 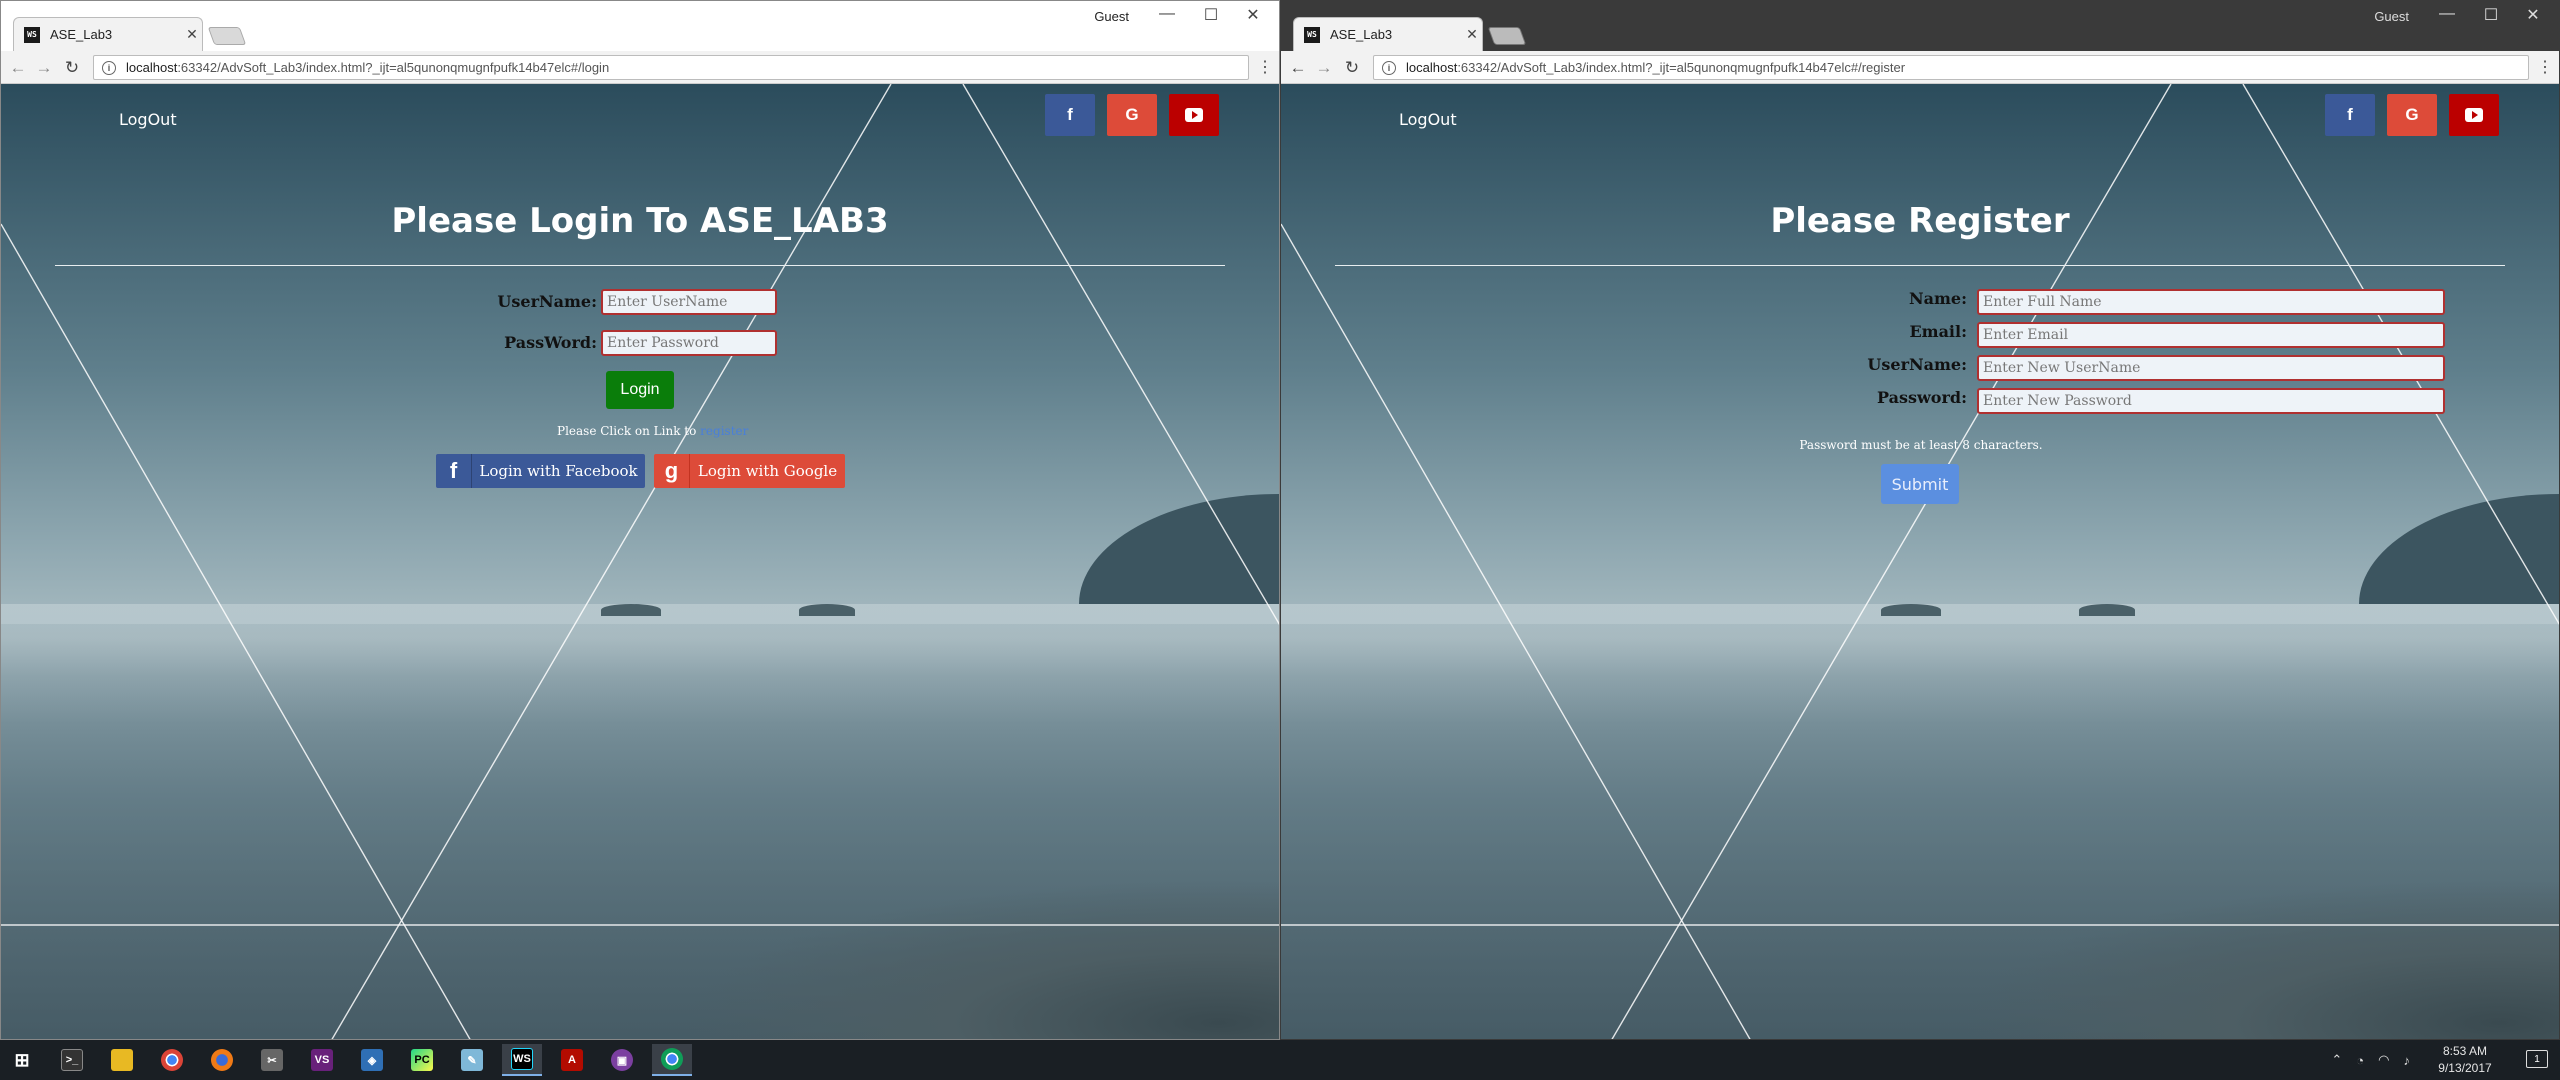 I want to click on login-button: Login, so click(x=640, y=390).